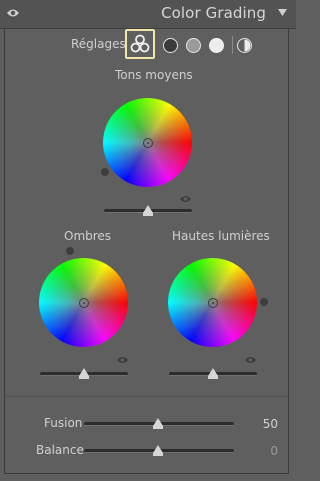 The height and width of the screenshot is (481, 320). I want to click on shadows-label: Ombres, so click(88, 236).